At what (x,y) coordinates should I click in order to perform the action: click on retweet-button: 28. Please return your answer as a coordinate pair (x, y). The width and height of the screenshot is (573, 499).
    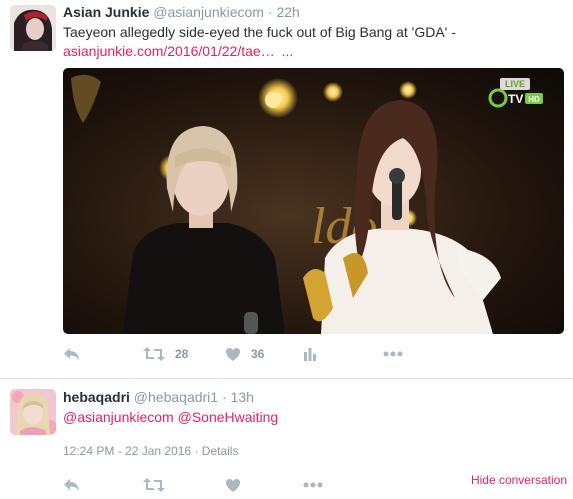
    Looking at the image, I should click on (165, 354).